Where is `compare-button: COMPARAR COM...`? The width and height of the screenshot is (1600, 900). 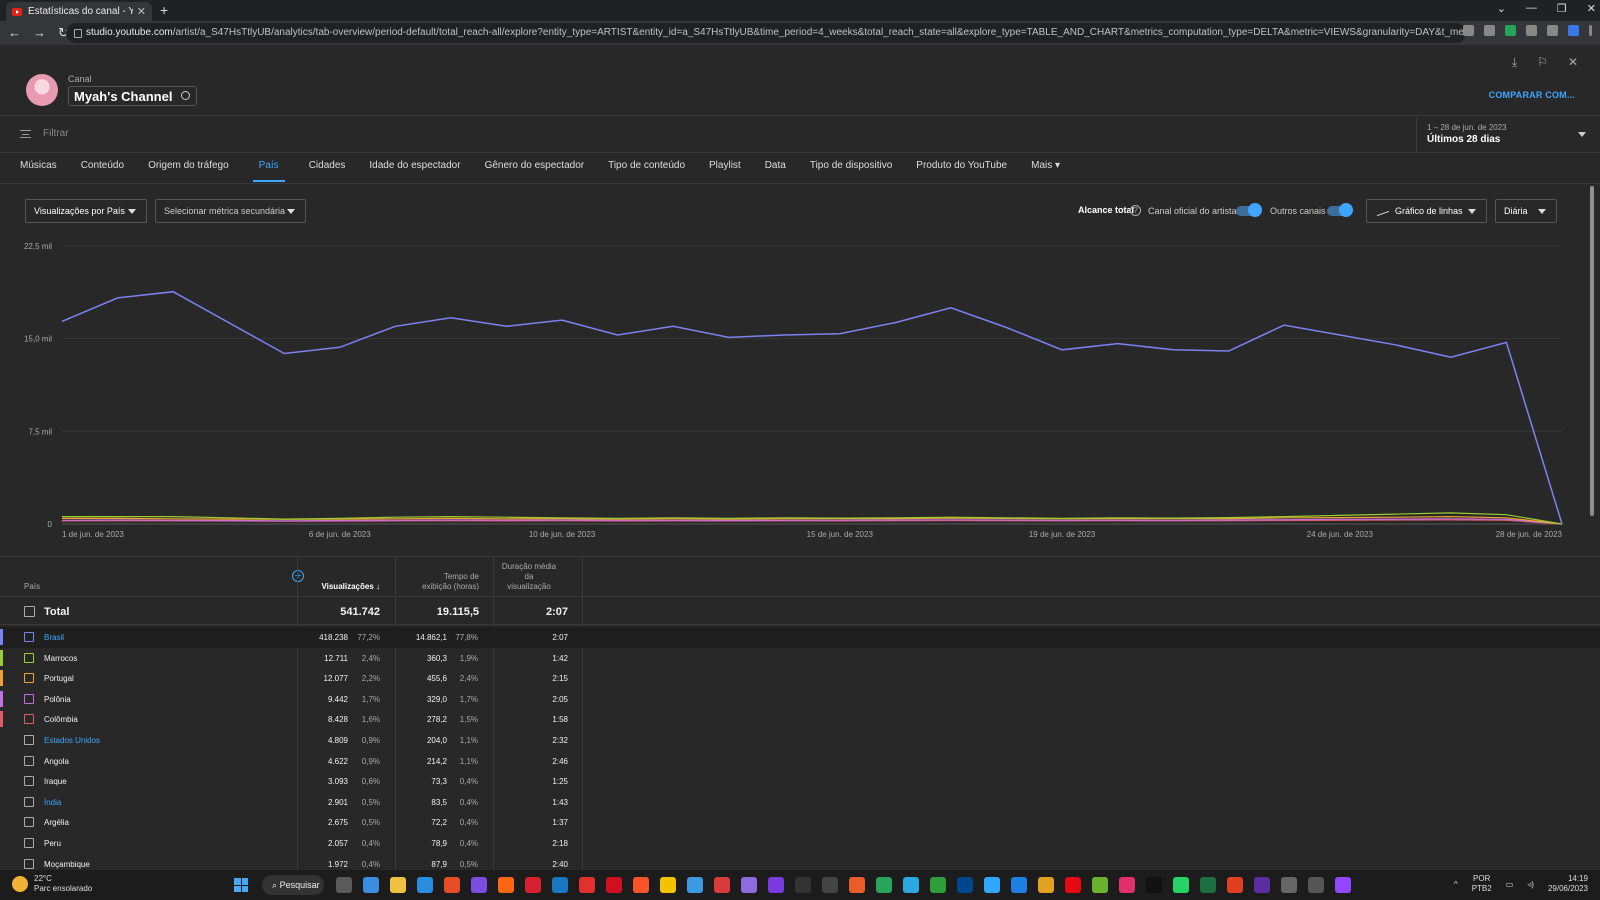 compare-button: COMPARAR COM... is located at coordinates (1532, 95).